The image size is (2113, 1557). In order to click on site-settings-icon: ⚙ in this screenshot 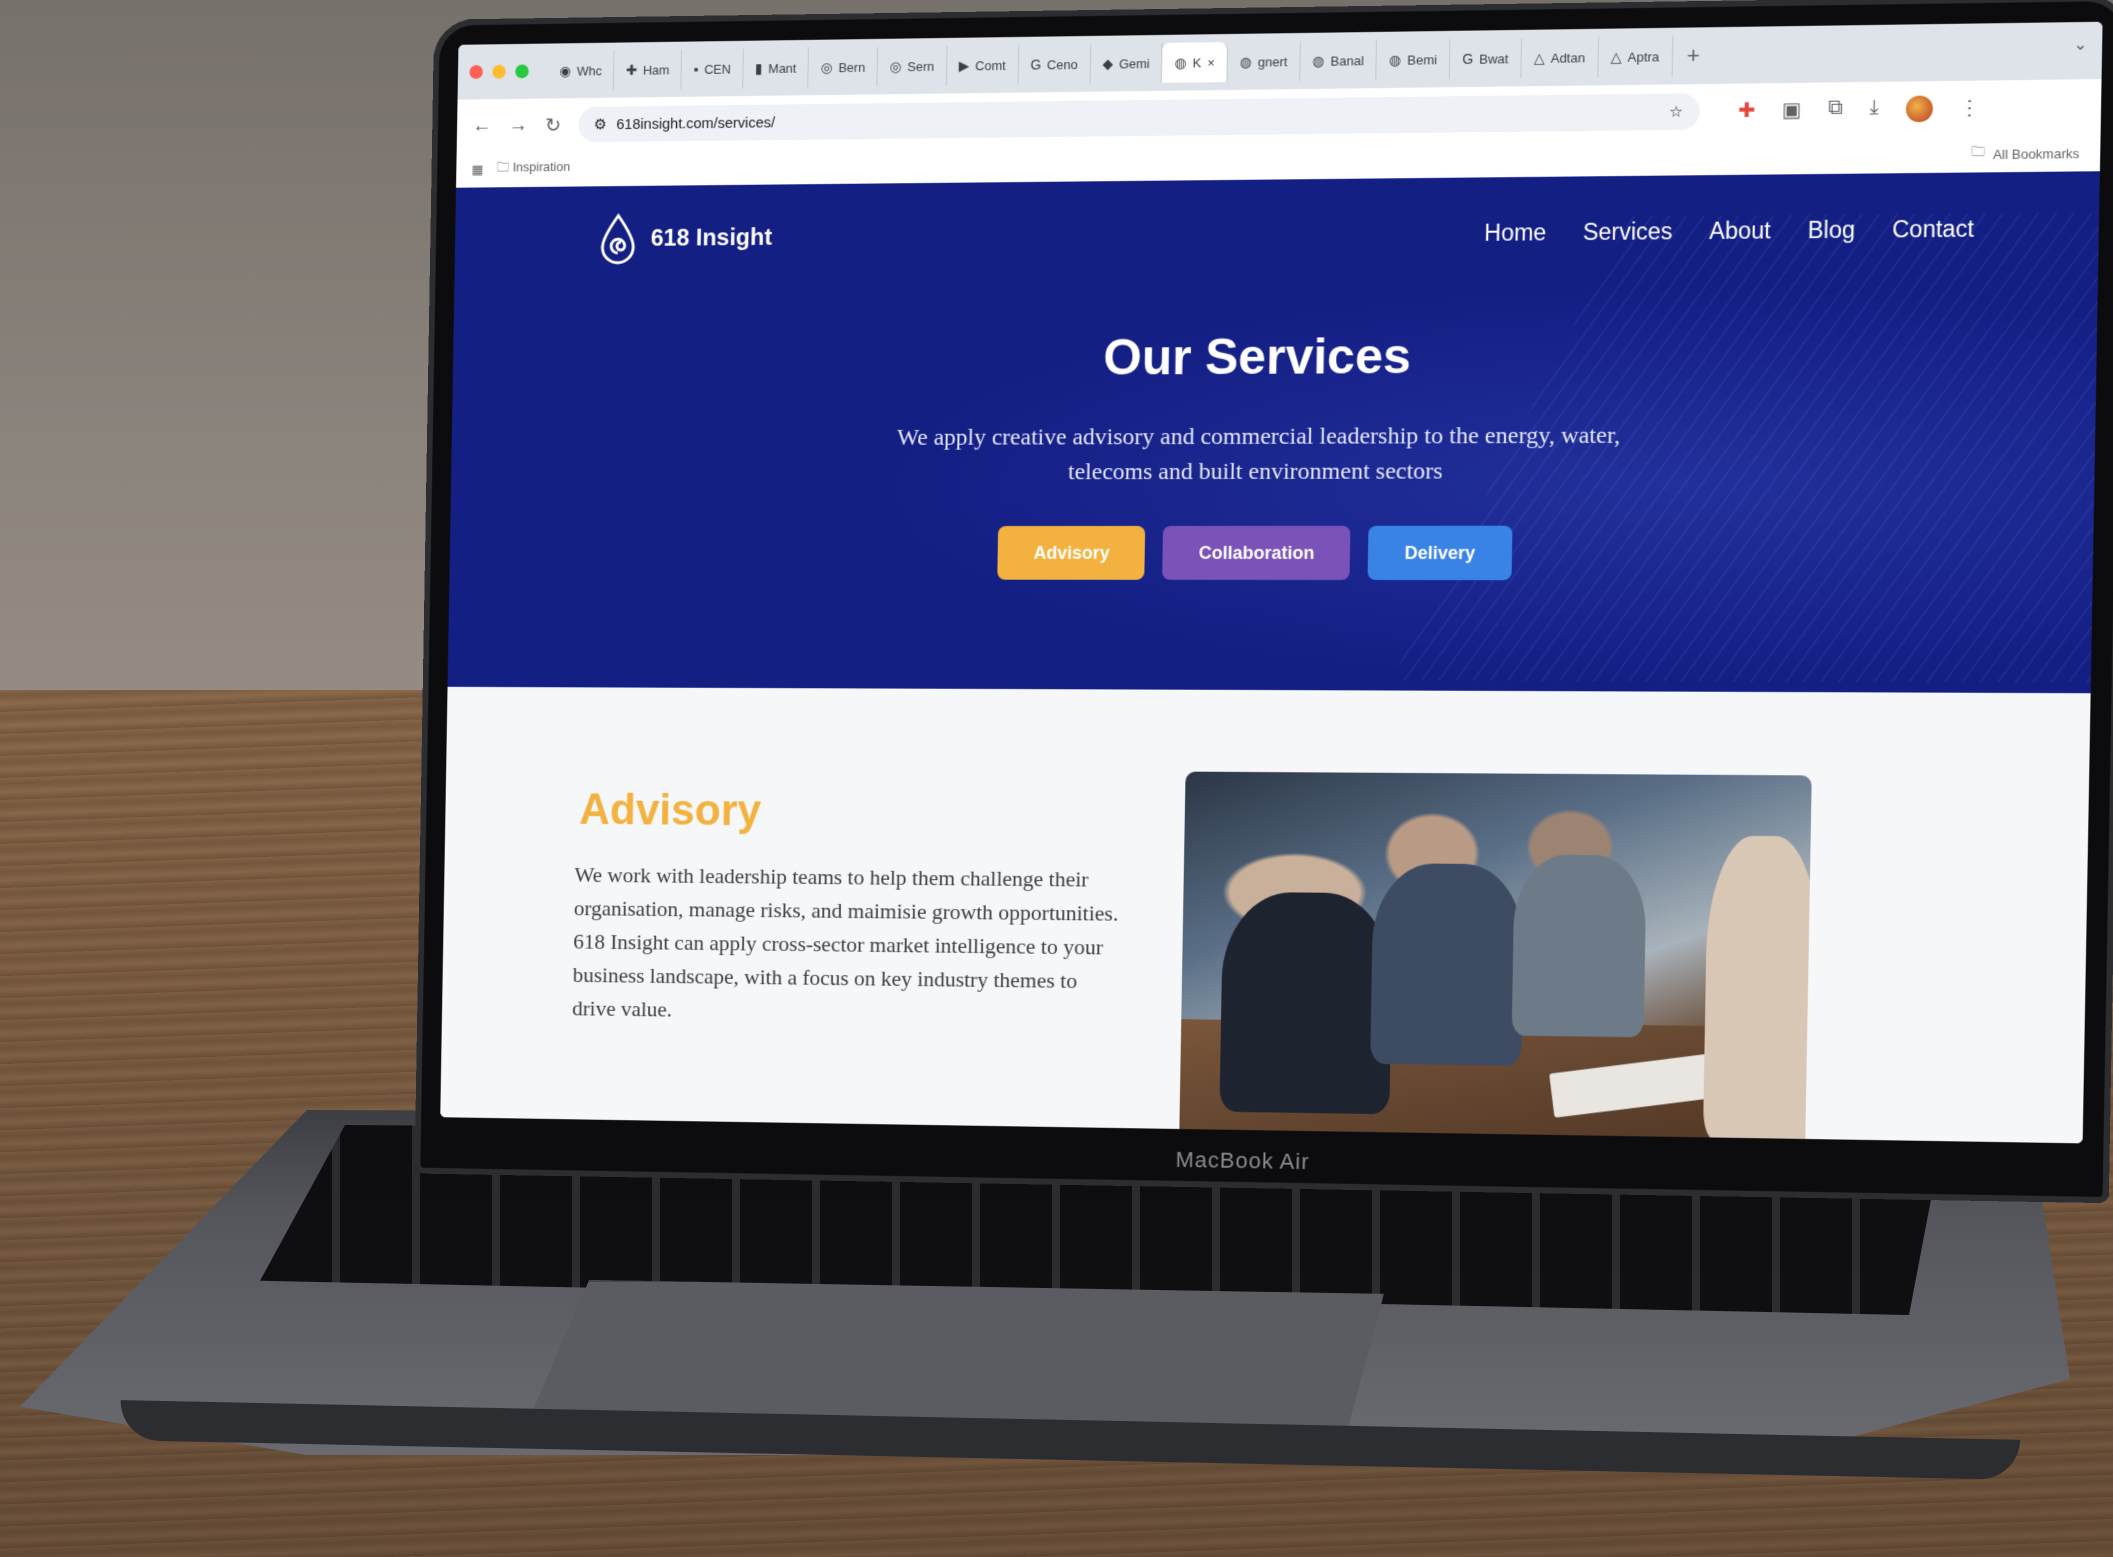, I will do `click(600, 124)`.